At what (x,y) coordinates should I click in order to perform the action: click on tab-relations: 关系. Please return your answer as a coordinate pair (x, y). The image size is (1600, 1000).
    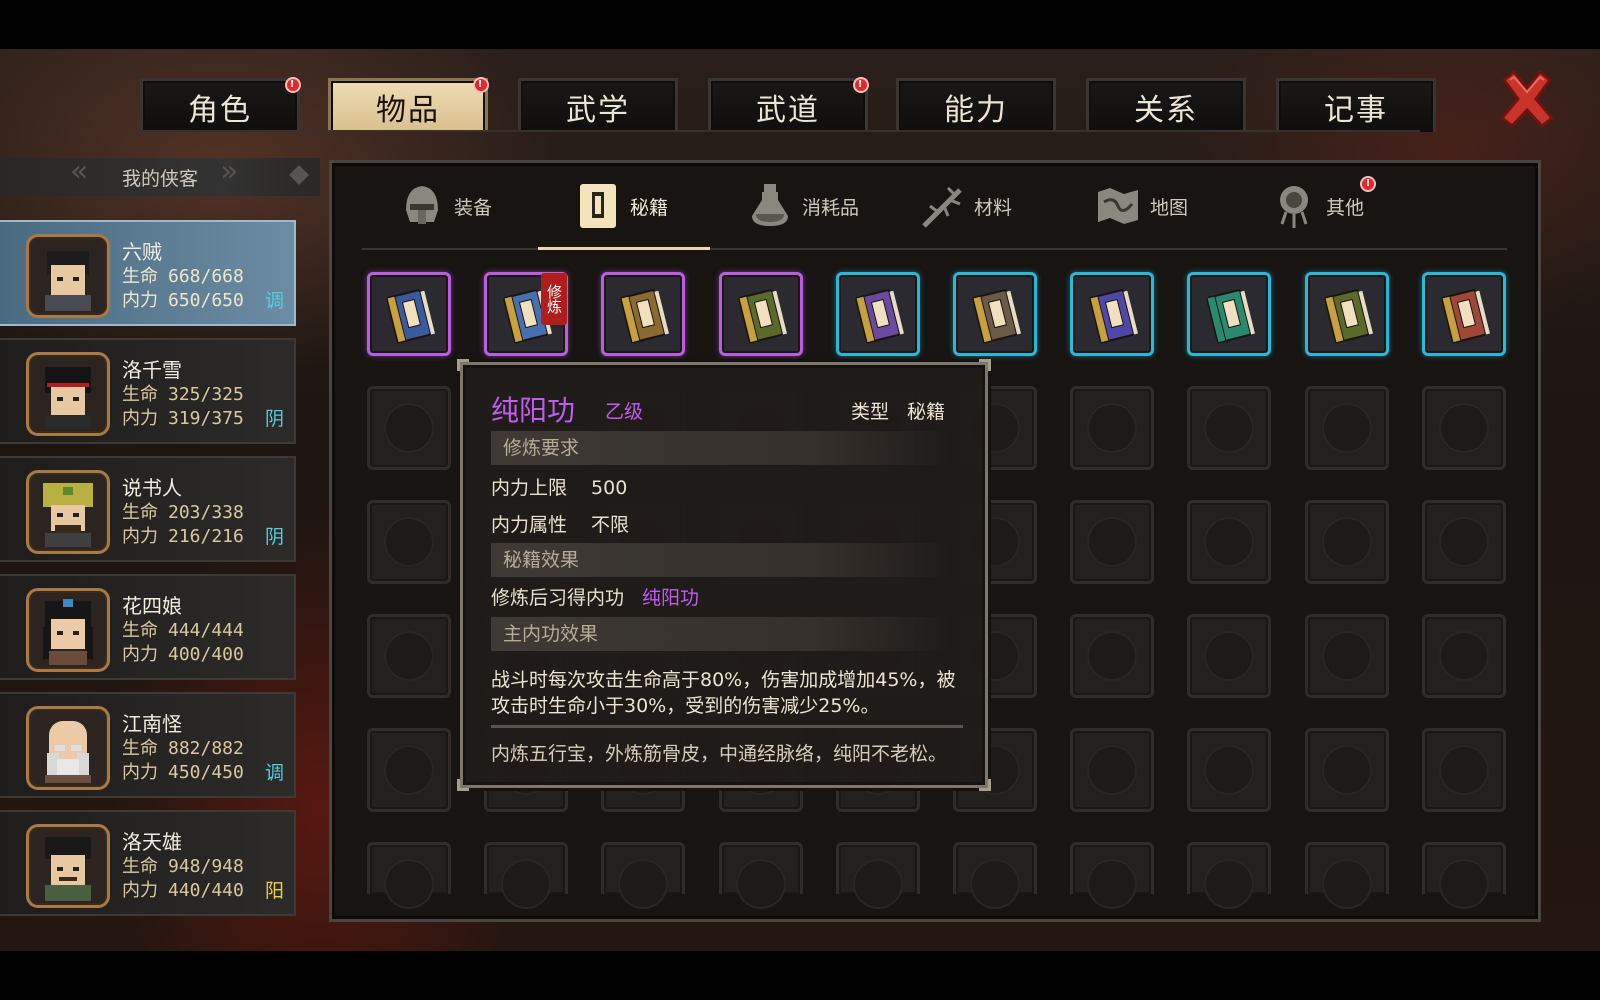
    Looking at the image, I should click on (1166, 105).